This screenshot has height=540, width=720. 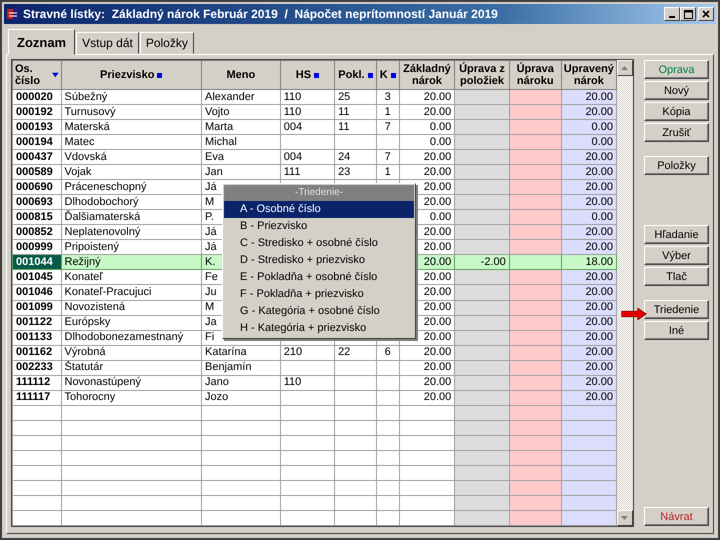 I want to click on table-cell: 001046, so click(x=36, y=292).